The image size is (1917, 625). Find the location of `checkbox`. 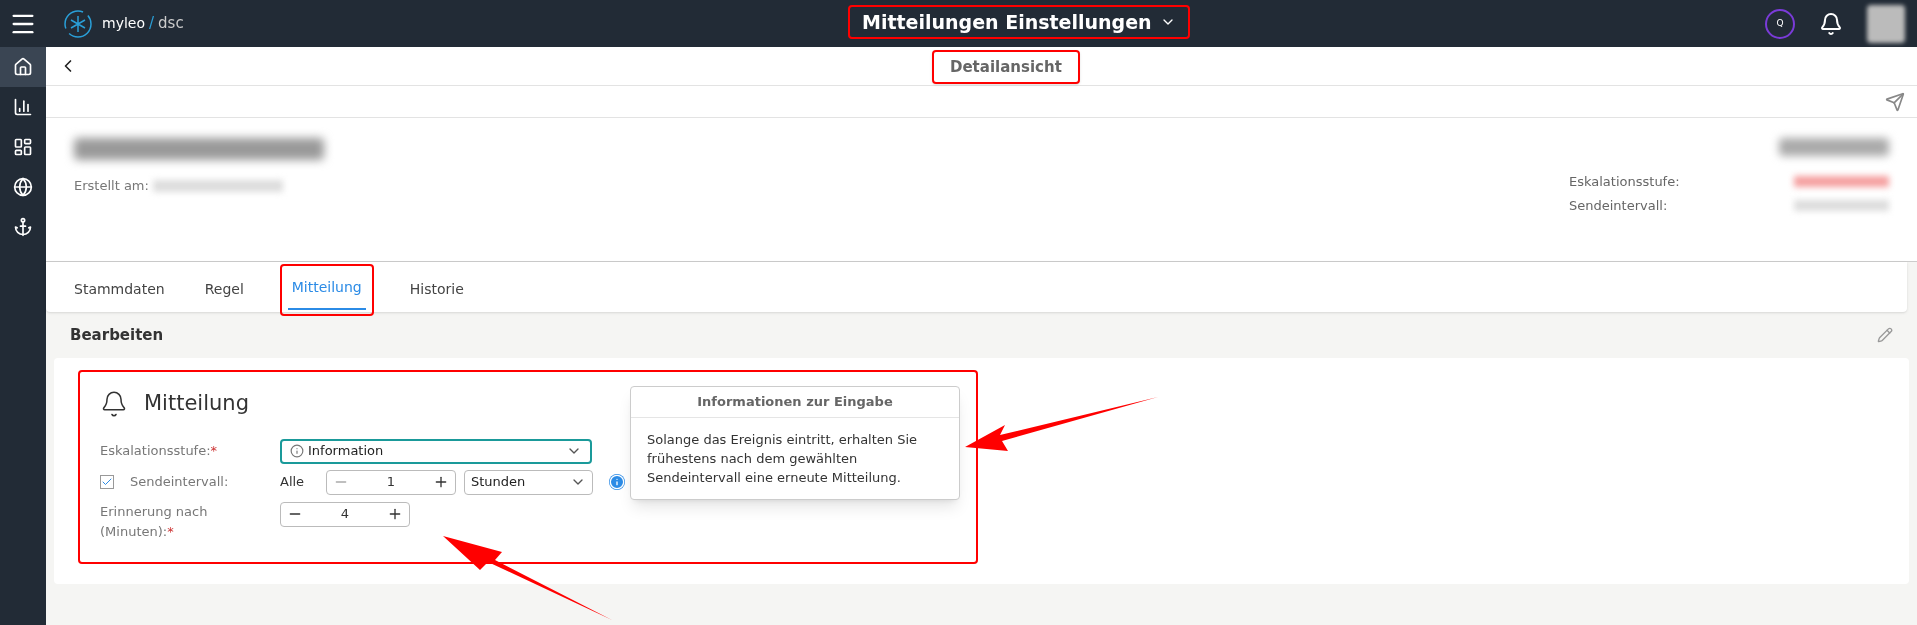

checkbox is located at coordinates (107, 482).